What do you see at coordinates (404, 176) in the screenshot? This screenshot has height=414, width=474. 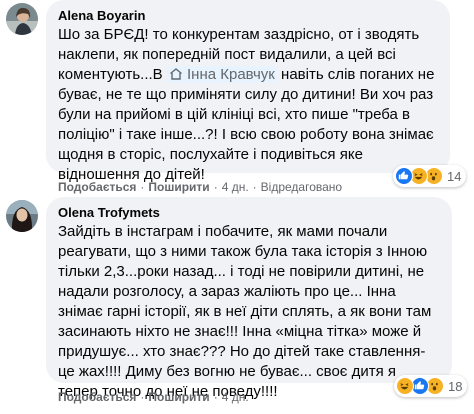 I see `like-icon` at bounding box center [404, 176].